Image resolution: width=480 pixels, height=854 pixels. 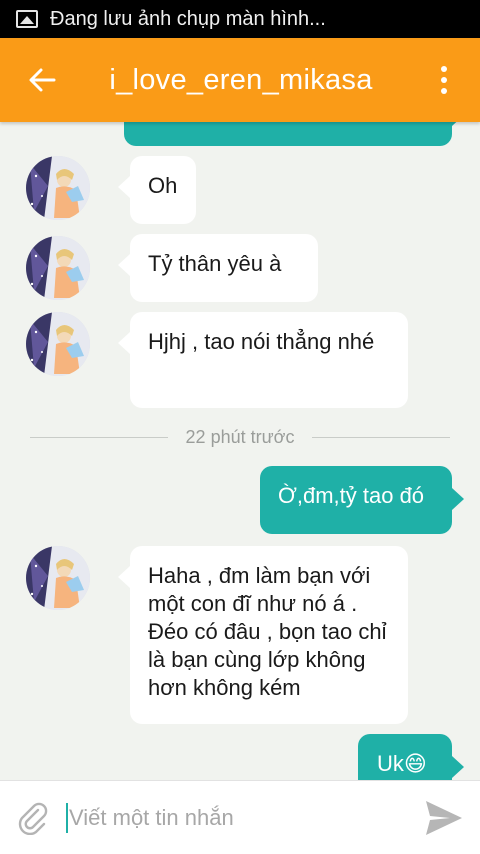 I want to click on conversation-title: i_love_eren_mikasa, so click(x=241, y=79).